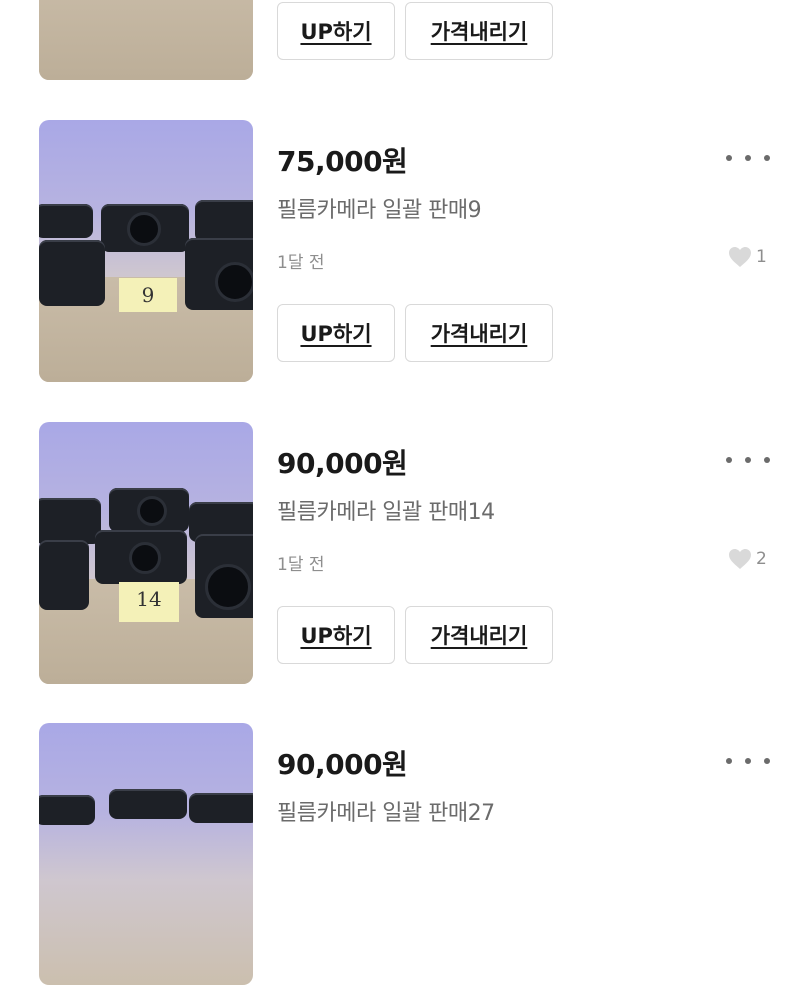  What do you see at coordinates (761, 257) in the screenshot?
I see `like-number: 1` at bounding box center [761, 257].